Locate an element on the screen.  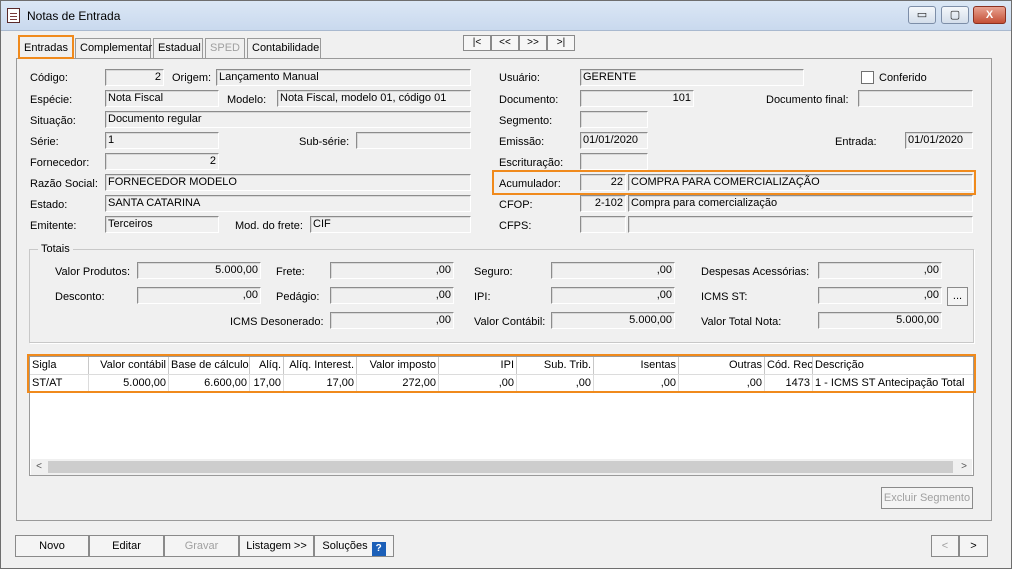
acumulador-code-field: 22 is located at coordinates (603, 182).